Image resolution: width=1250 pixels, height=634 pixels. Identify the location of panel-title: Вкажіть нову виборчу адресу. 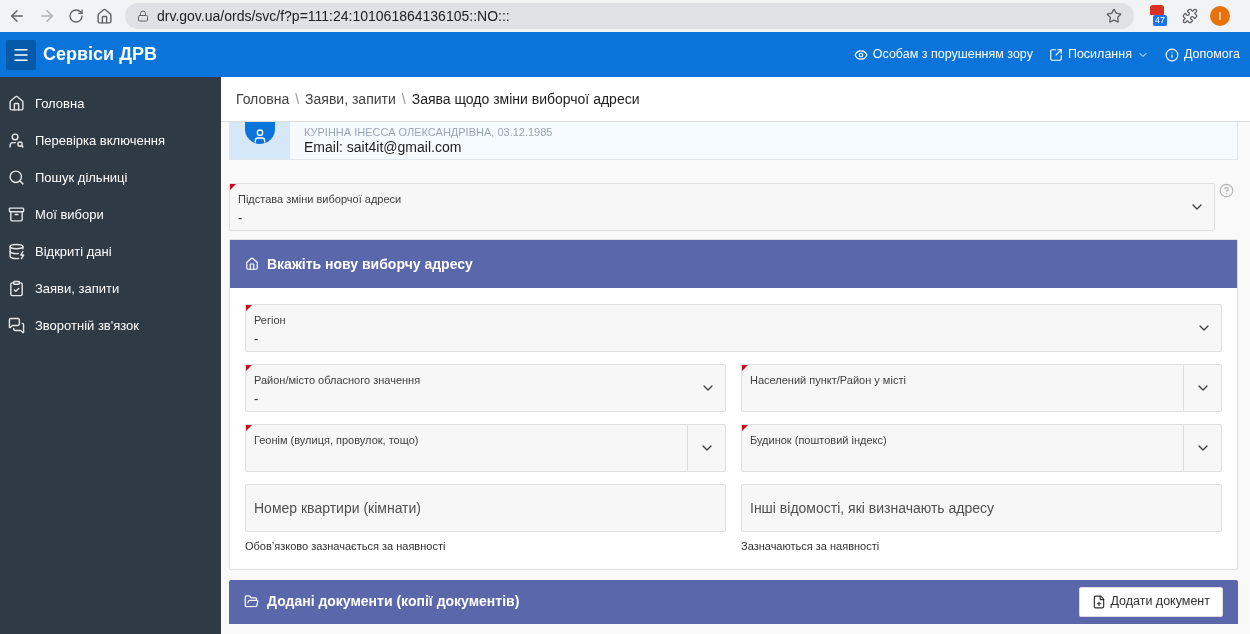
(370, 264).